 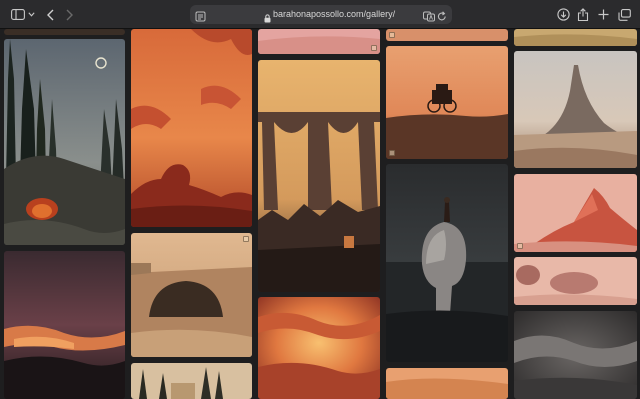 I want to click on plus-icon, so click(x=603, y=14).